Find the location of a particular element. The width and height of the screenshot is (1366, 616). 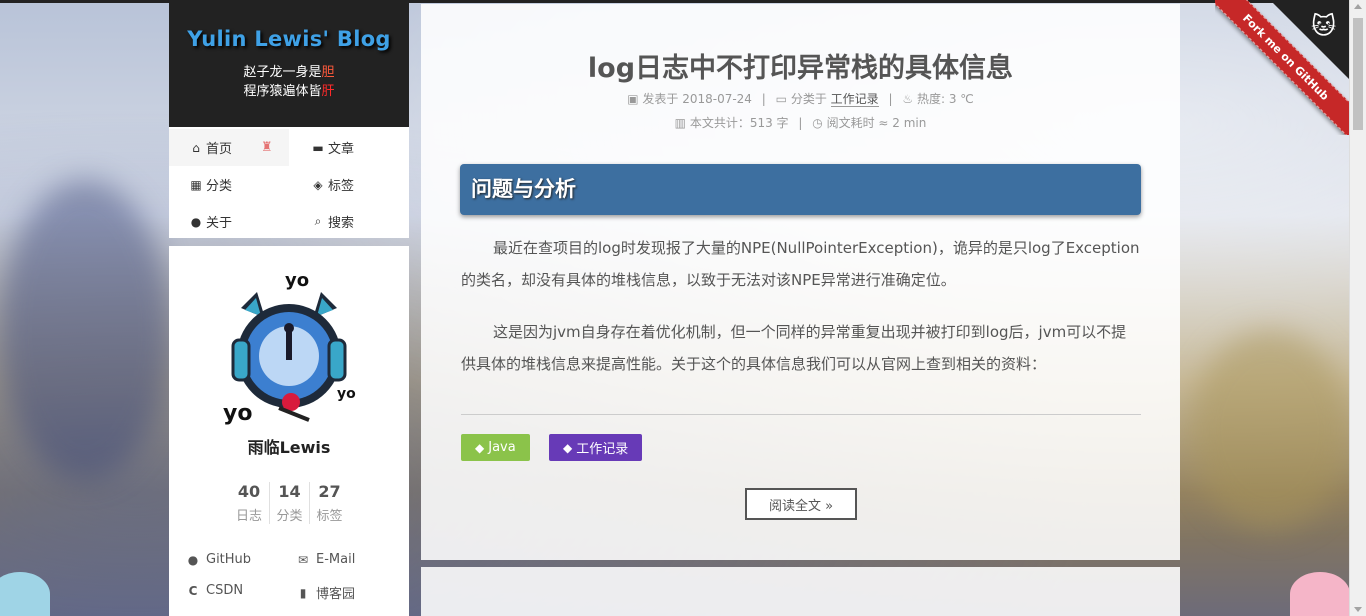

menu-cell-categories: ▦ 分类 is located at coordinates (229, 184).